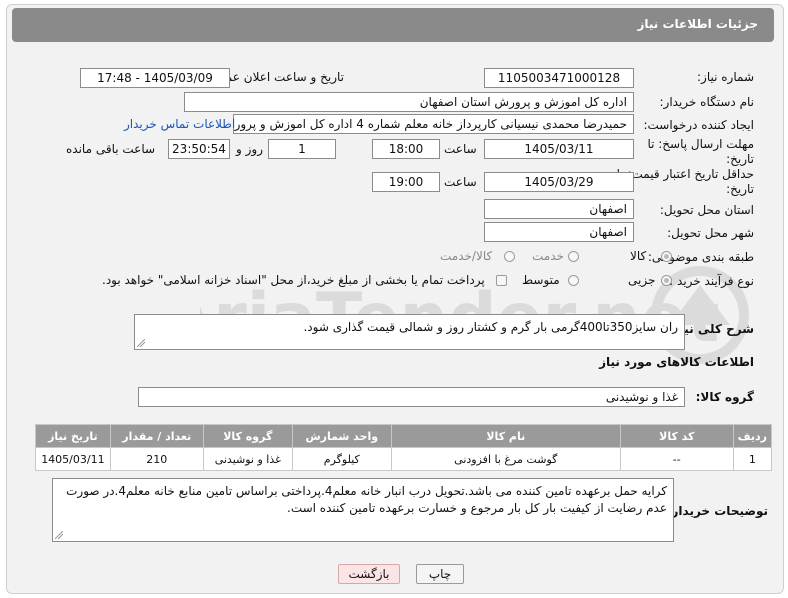 The image size is (788, 598). I want to click on col-header-need-date: تاریخ نیاز, so click(73, 436).